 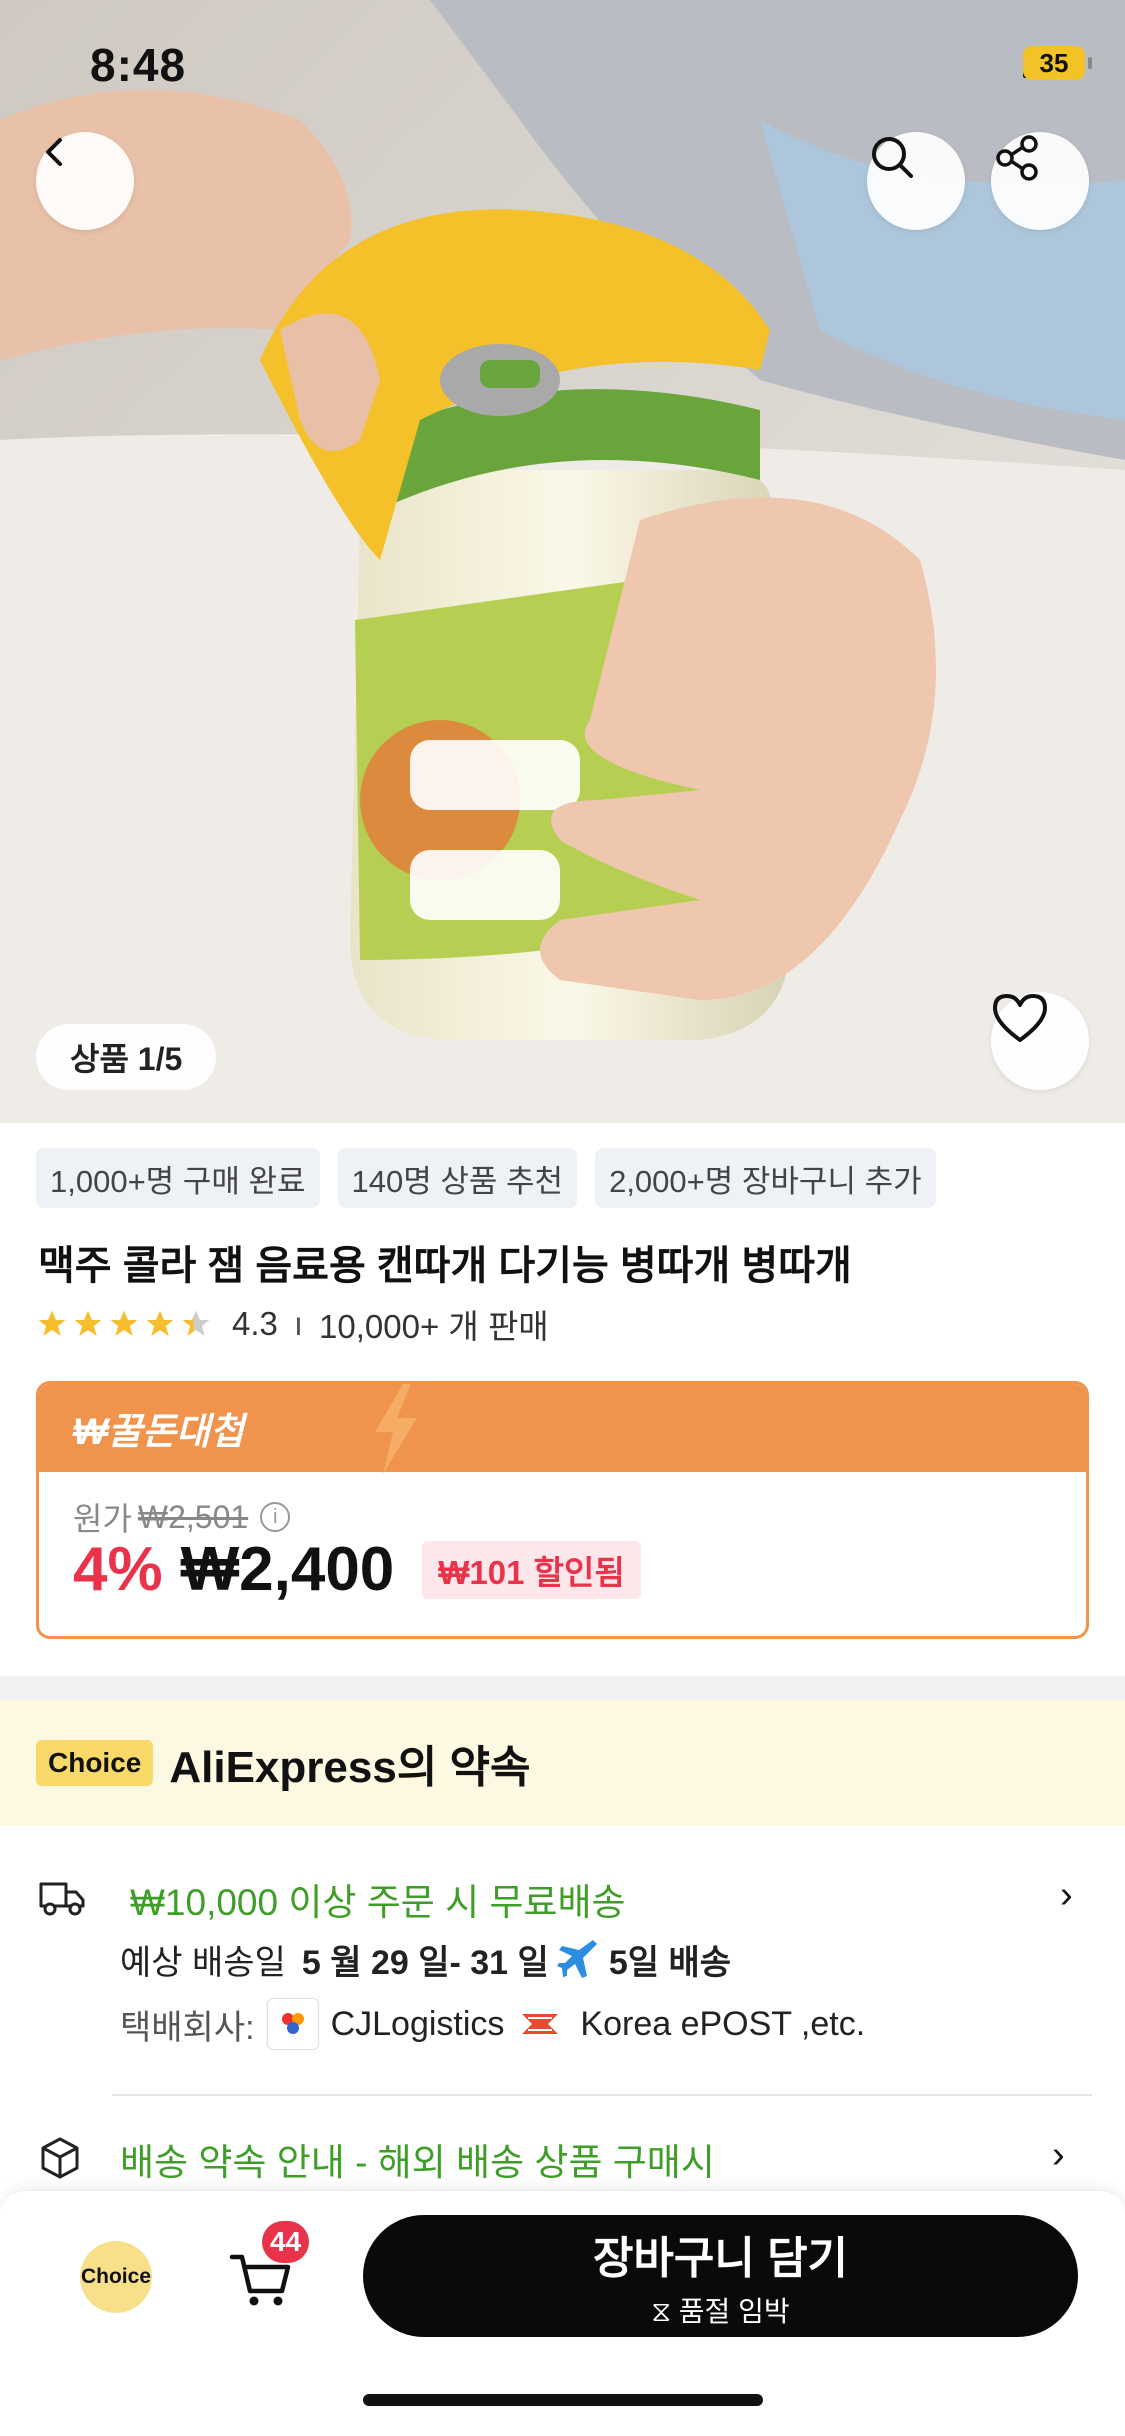 I want to click on stock-note-text: 품절 임박, so click(x=734, y=2311).